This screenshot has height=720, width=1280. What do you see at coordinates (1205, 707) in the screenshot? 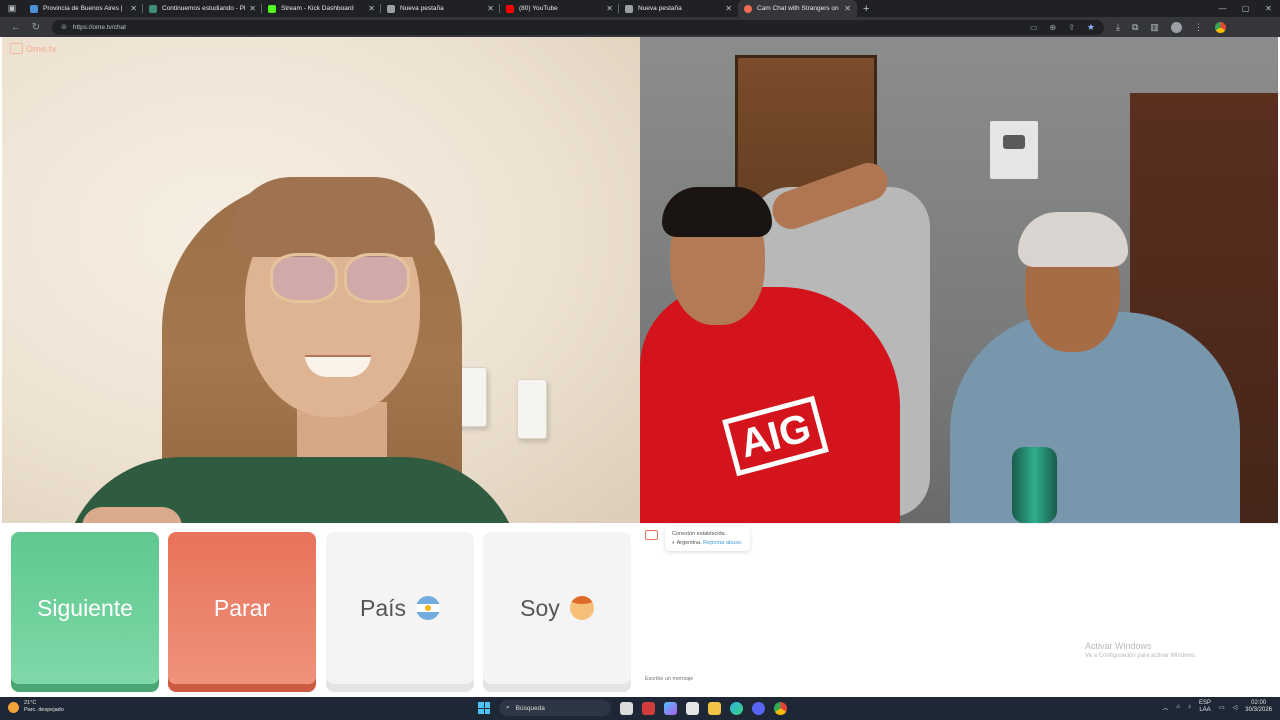
I see `input-language: ESP LAA` at bounding box center [1205, 707].